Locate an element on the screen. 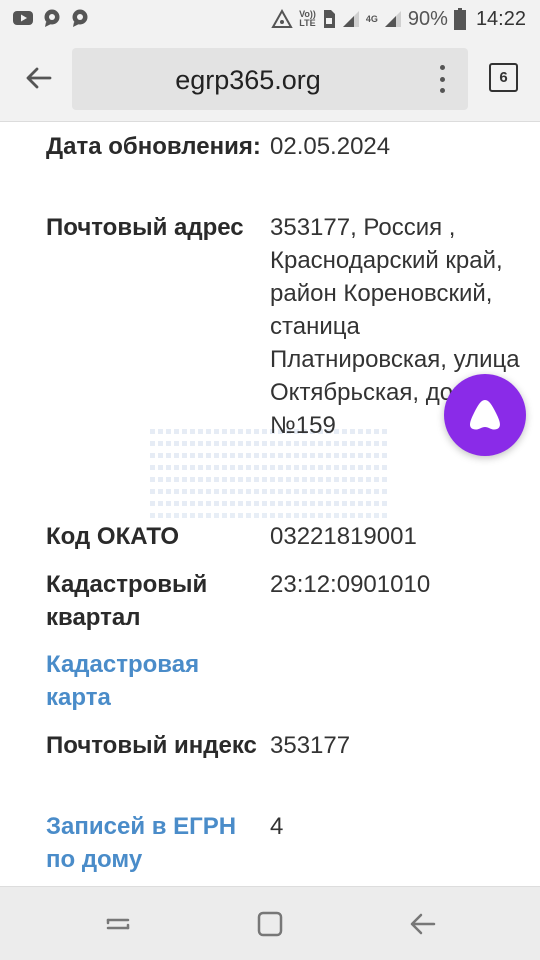  overflow-menu-button is located at coordinates (442, 79).